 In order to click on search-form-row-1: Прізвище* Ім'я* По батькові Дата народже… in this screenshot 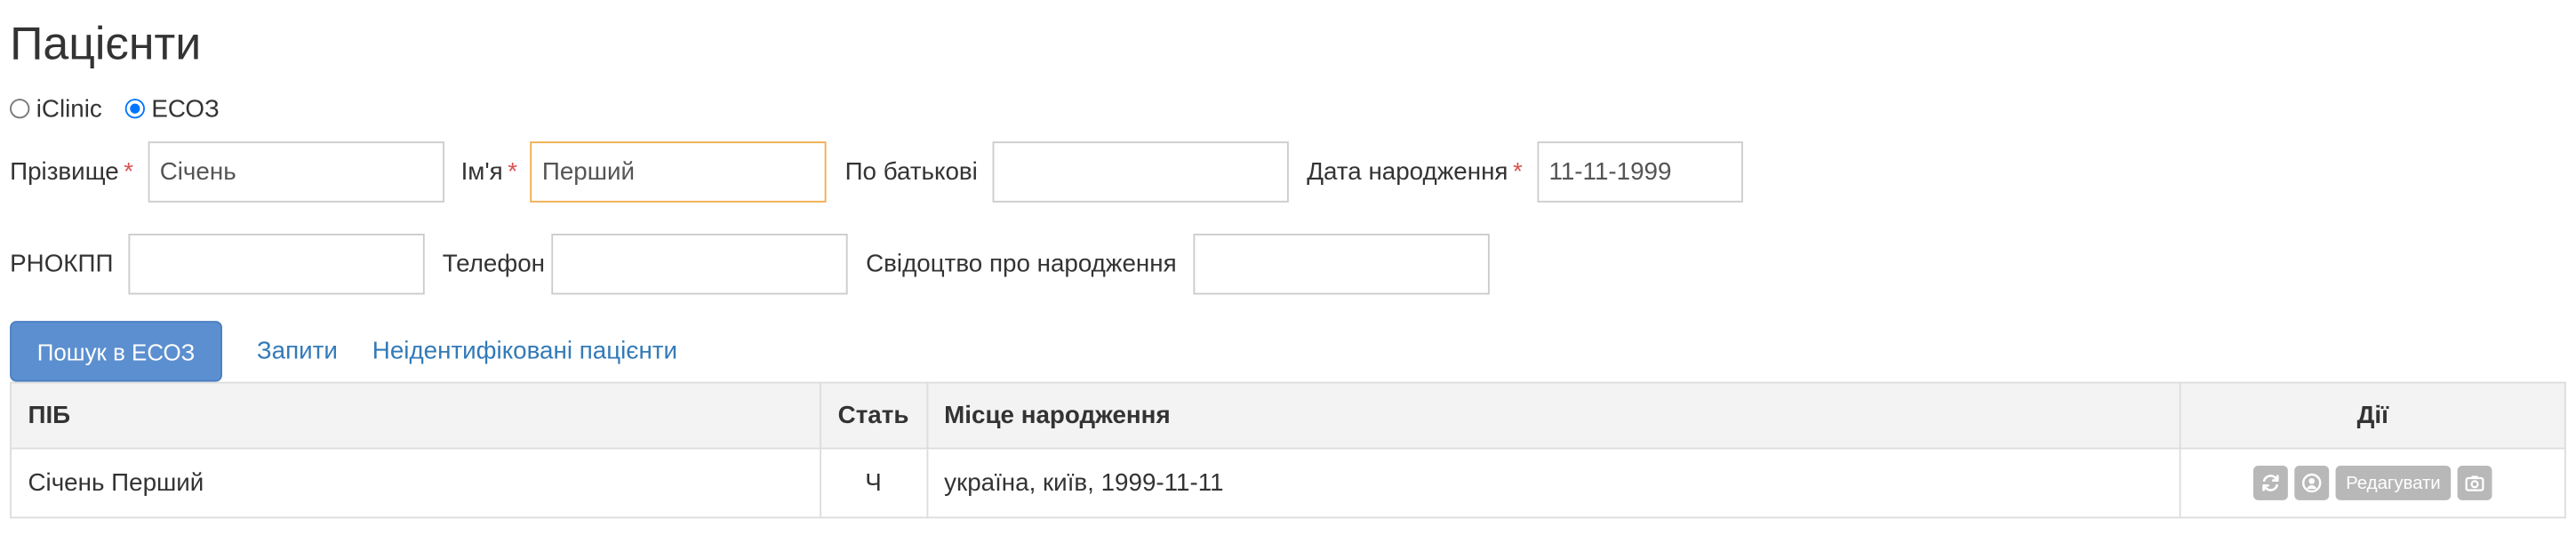, I will do `click(876, 171)`.